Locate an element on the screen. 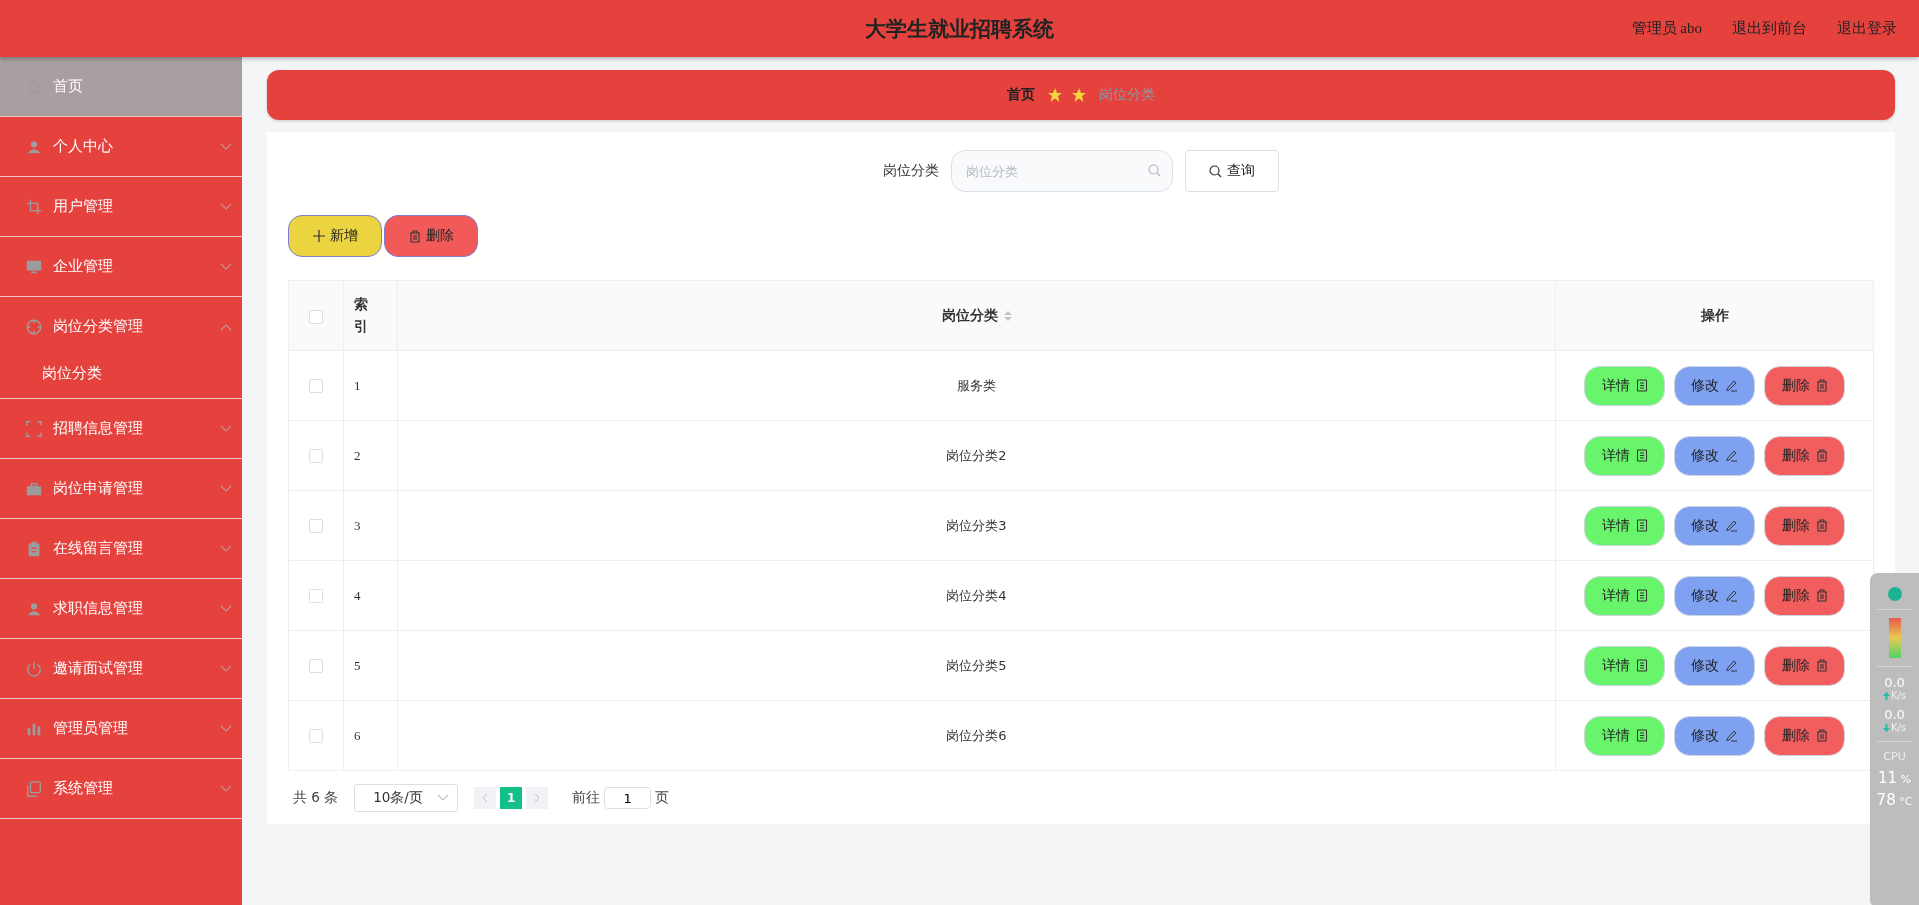 This screenshot has height=905, width=1919. sort-icon is located at coordinates (1007, 315).